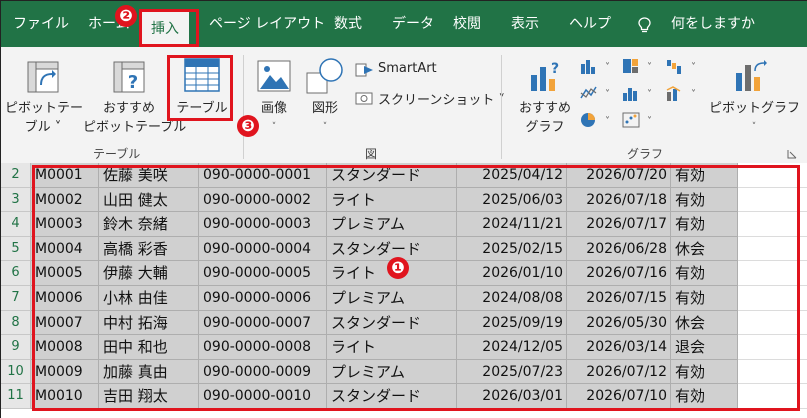 The height and width of the screenshot is (418, 807). What do you see at coordinates (273, 108) in the screenshot?
I see `picture-label: 画像` at bounding box center [273, 108].